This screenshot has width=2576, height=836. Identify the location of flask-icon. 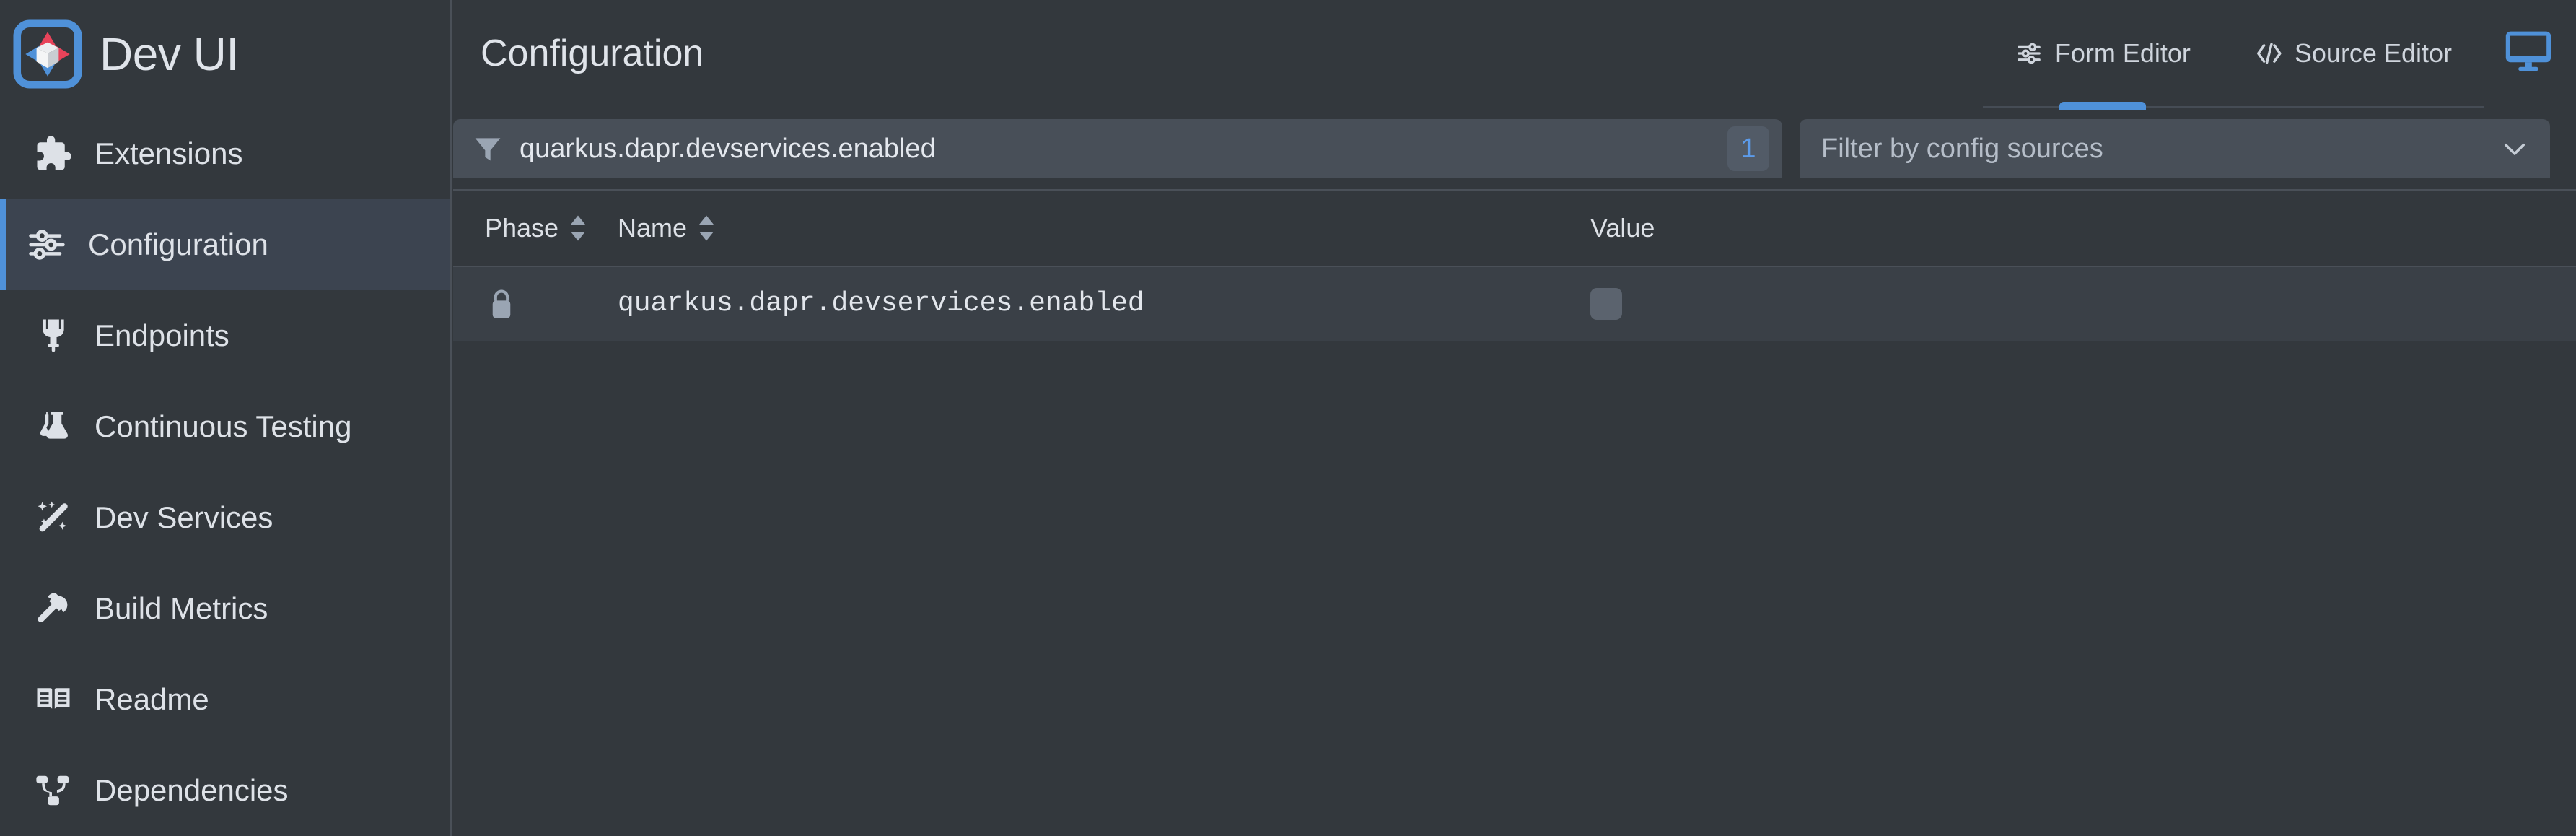
(53, 427).